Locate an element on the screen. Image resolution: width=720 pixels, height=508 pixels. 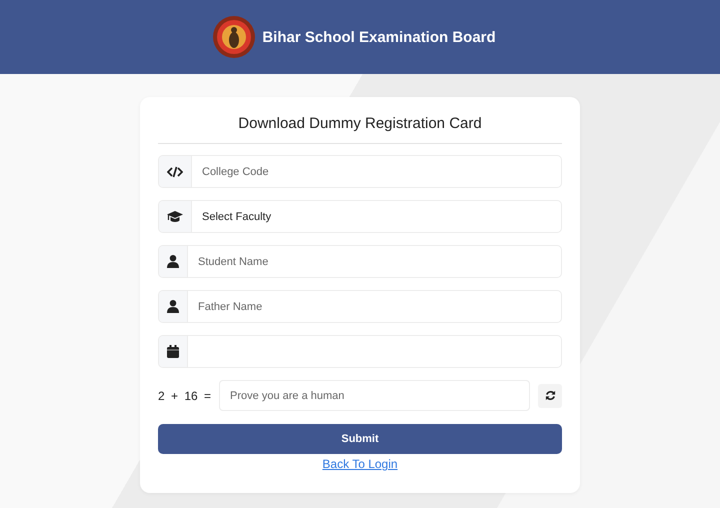
text-field: Student Name is located at coordinates (360, 261).